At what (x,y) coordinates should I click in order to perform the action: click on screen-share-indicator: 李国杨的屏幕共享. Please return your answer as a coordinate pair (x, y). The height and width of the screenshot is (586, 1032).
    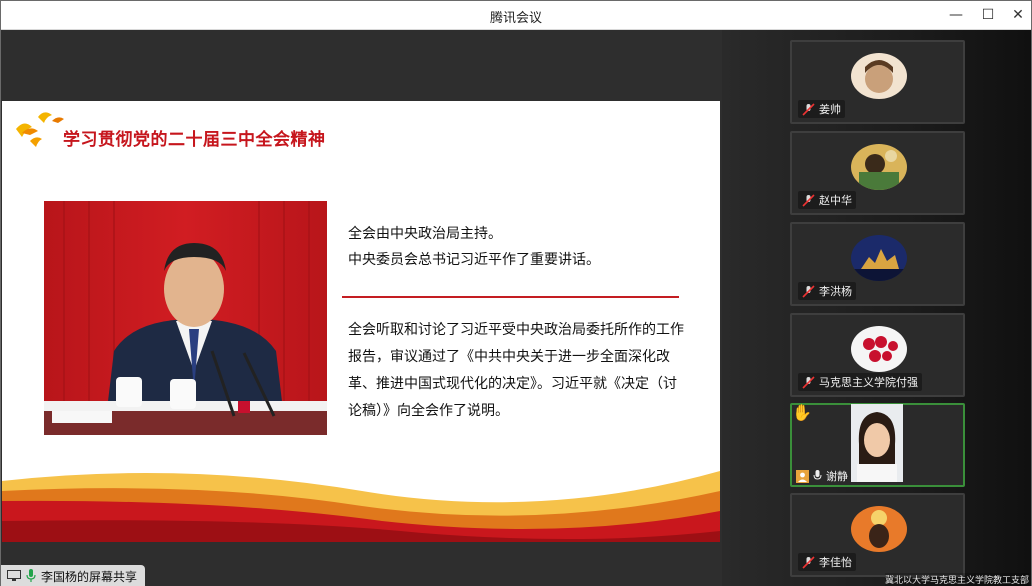
    Looking at the image, I should click on (73, 575).